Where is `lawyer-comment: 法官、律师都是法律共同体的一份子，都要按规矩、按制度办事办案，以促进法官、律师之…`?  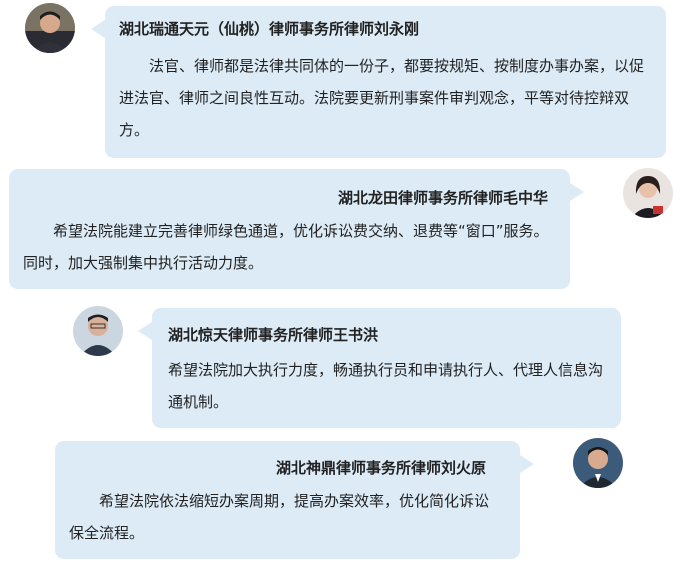
lawyer-comment: 法官、律师都是法律共同体的一份子，都要按规矩、按制度办事办案，以促进法官、律师之… is located at coordinates (382, 98).